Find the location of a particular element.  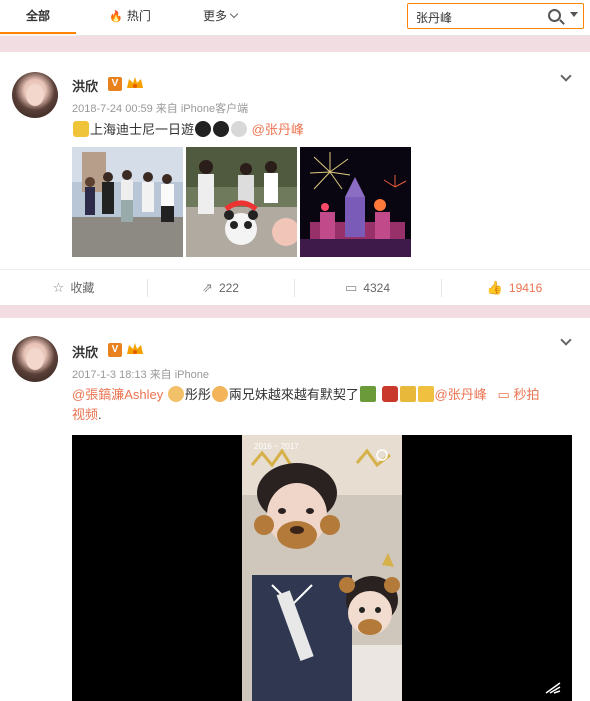

video-link: ▭ 秒拍 is located at coordinates (519, 394).